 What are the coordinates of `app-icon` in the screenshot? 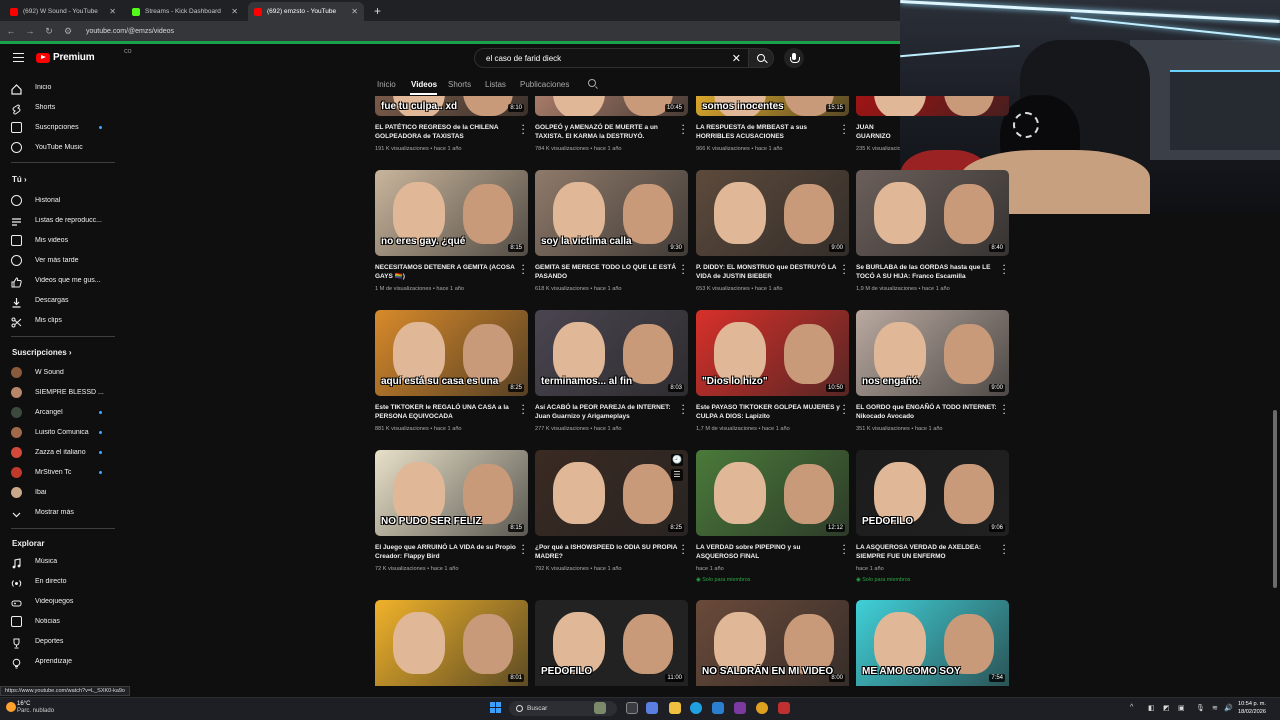 It's located at (740, 708).